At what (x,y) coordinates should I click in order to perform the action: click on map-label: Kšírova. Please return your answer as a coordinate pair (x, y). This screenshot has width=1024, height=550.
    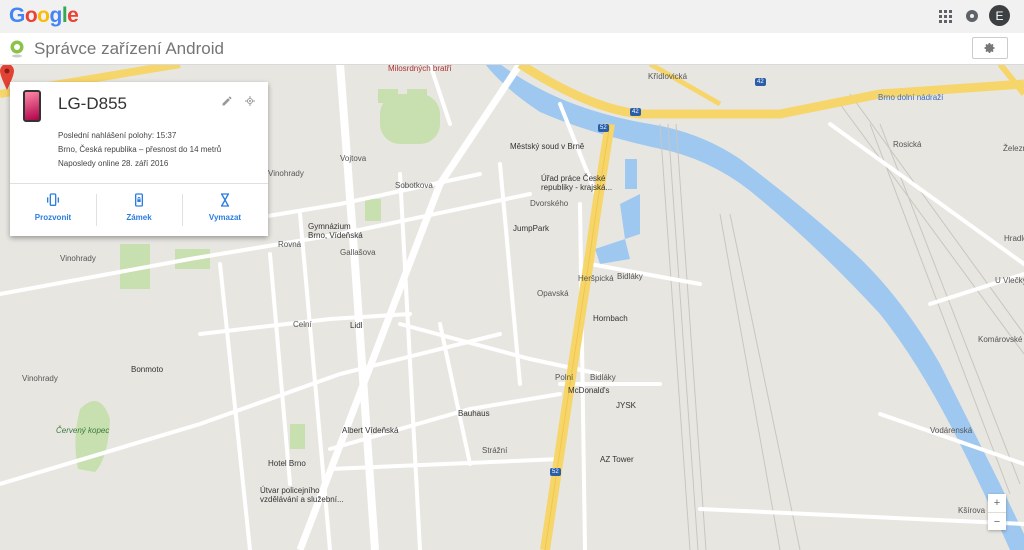
    Looking at the image, I should click on (972, 510).